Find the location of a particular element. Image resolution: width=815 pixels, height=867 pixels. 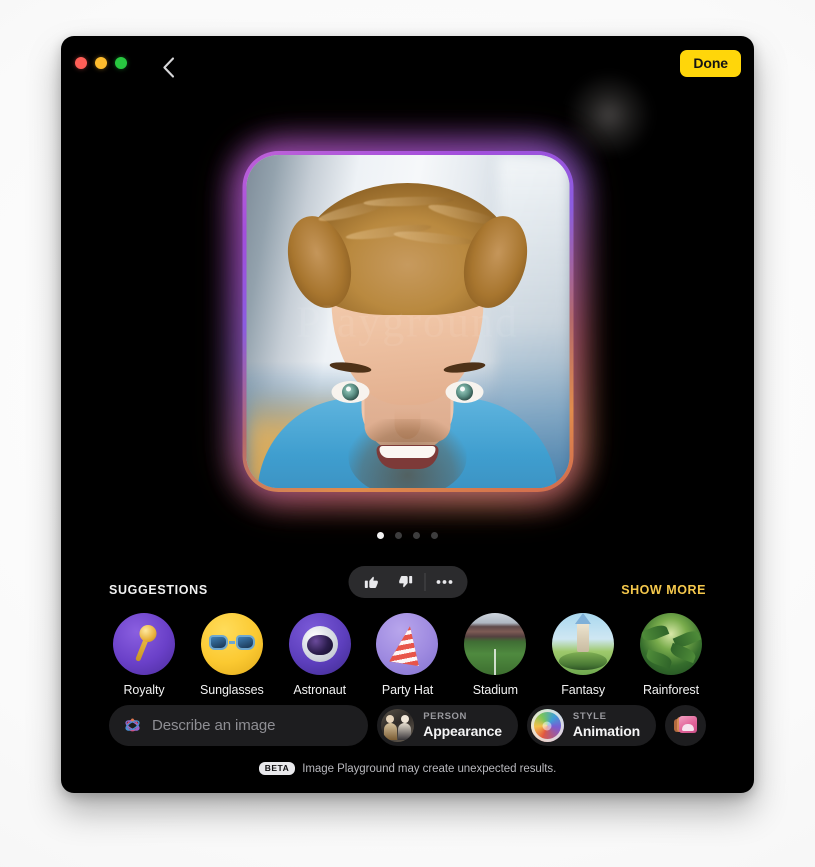

style-chip: STYLE Animation is located at coordinates (591, 725).